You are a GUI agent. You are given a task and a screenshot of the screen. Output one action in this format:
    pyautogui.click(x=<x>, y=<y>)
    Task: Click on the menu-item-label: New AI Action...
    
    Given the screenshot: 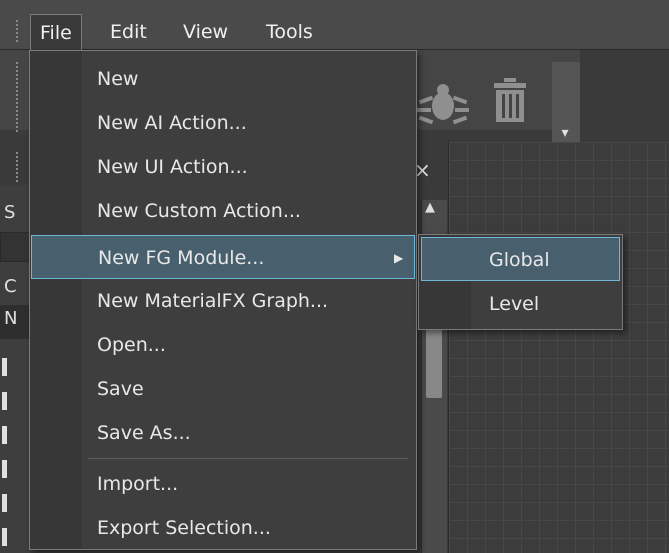 What is the action you would take?
    pyautogui.click(x=172, y=123)
    